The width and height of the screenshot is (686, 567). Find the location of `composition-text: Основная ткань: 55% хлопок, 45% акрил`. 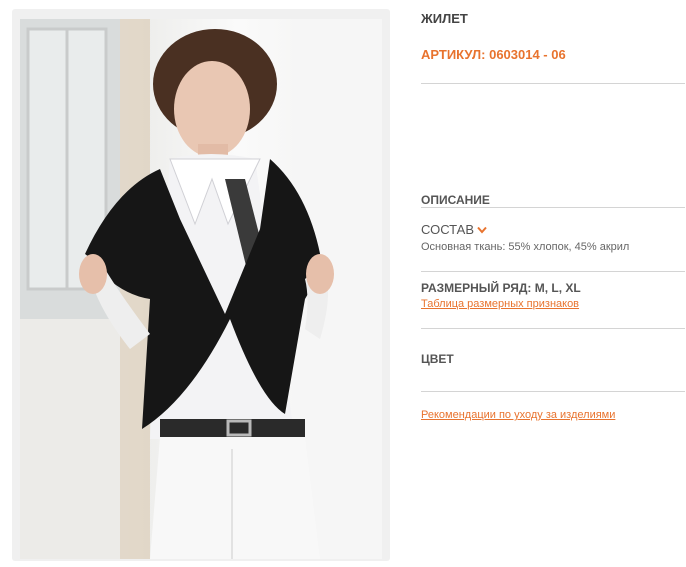

composition-text: Основная ткань: 55% хлопок, 45% акрил is located at coordinates (525, 247).